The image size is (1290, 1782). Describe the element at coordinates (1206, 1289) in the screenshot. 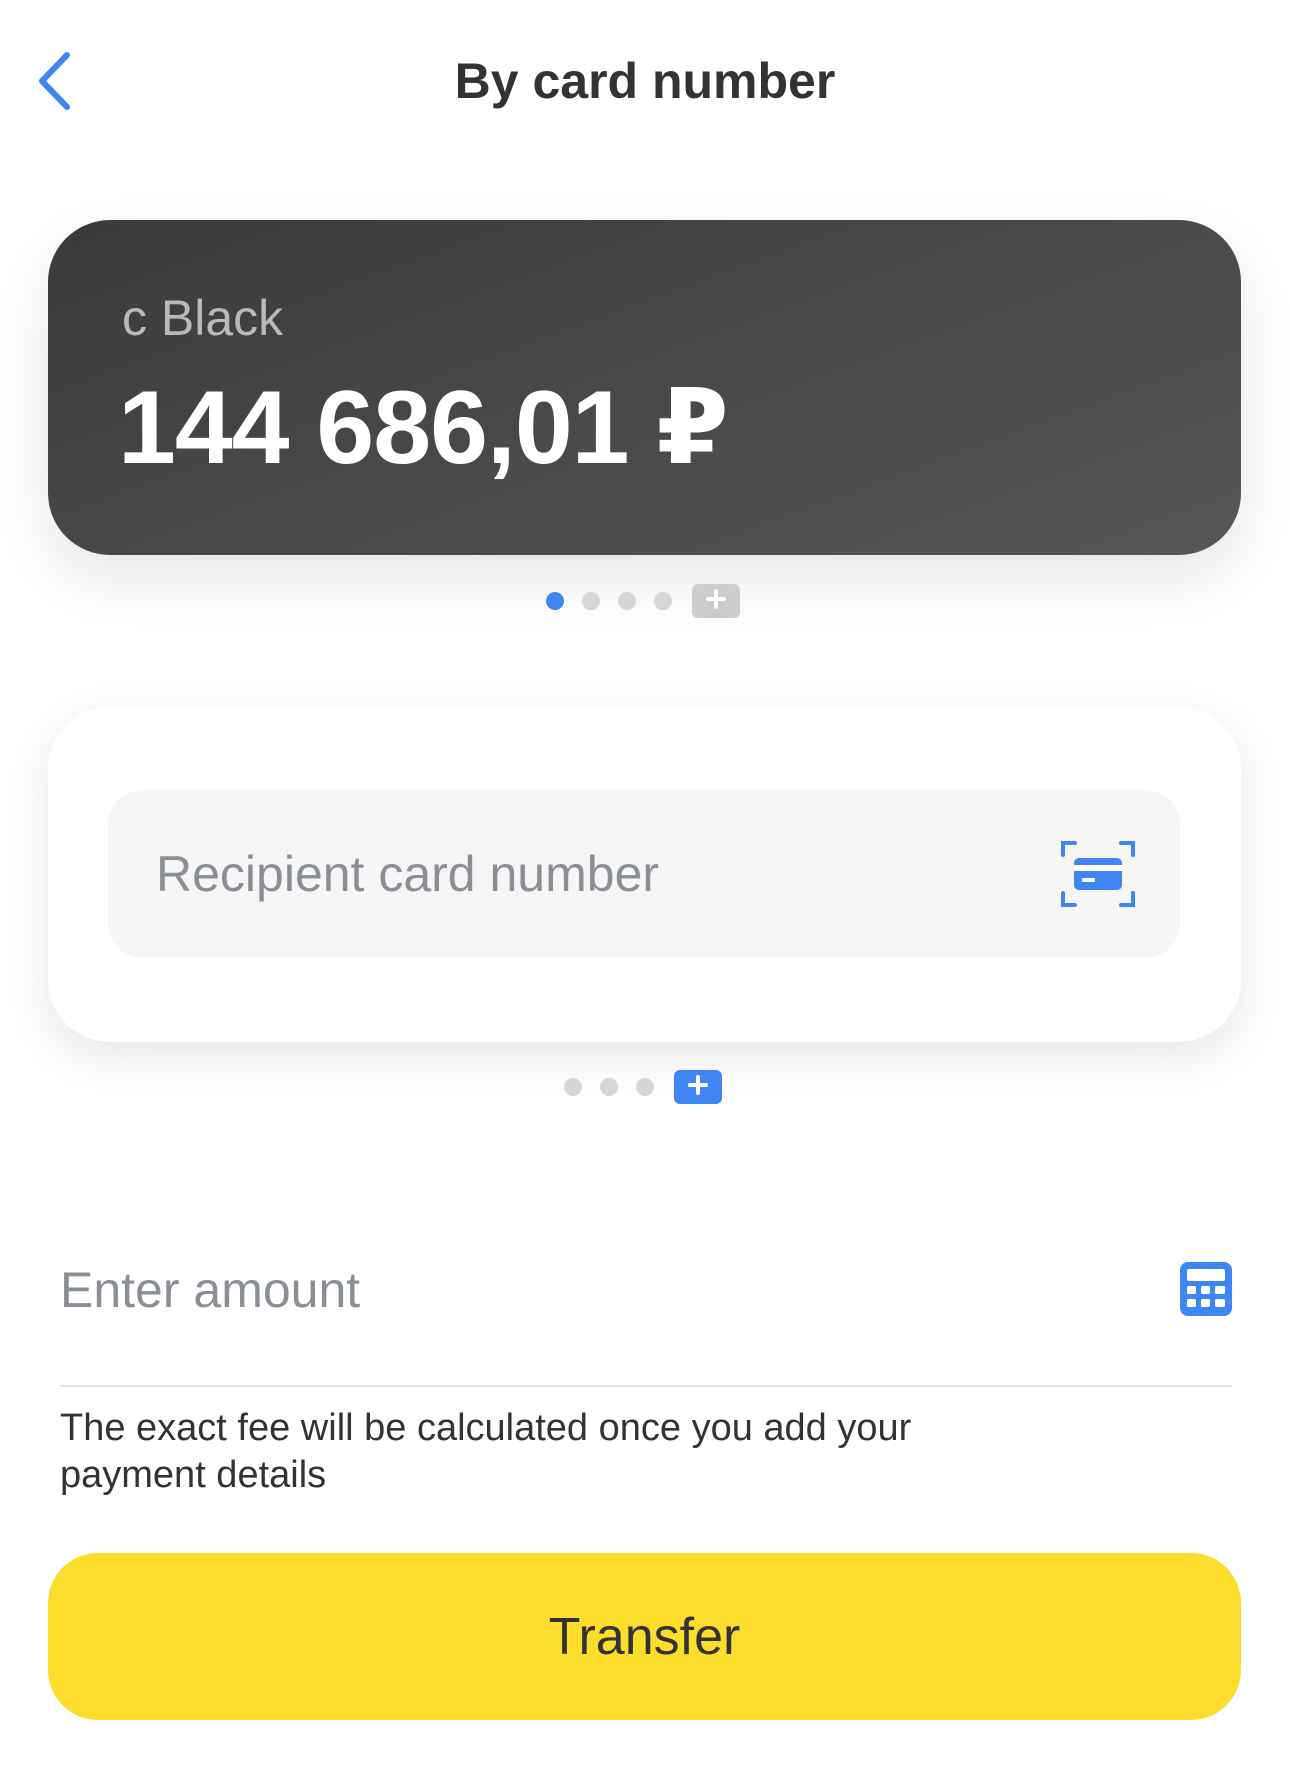

I see `calculator-icon` at that location.